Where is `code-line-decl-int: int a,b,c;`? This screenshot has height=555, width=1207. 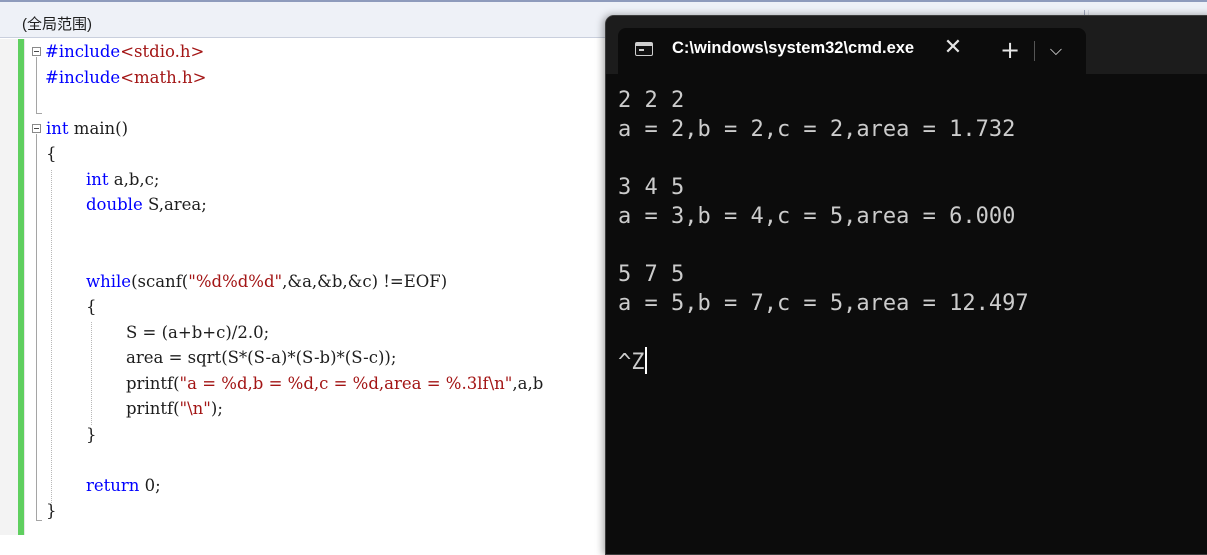
code-line-decl-int: int a,b,c; is located at coordinates (122, 180).